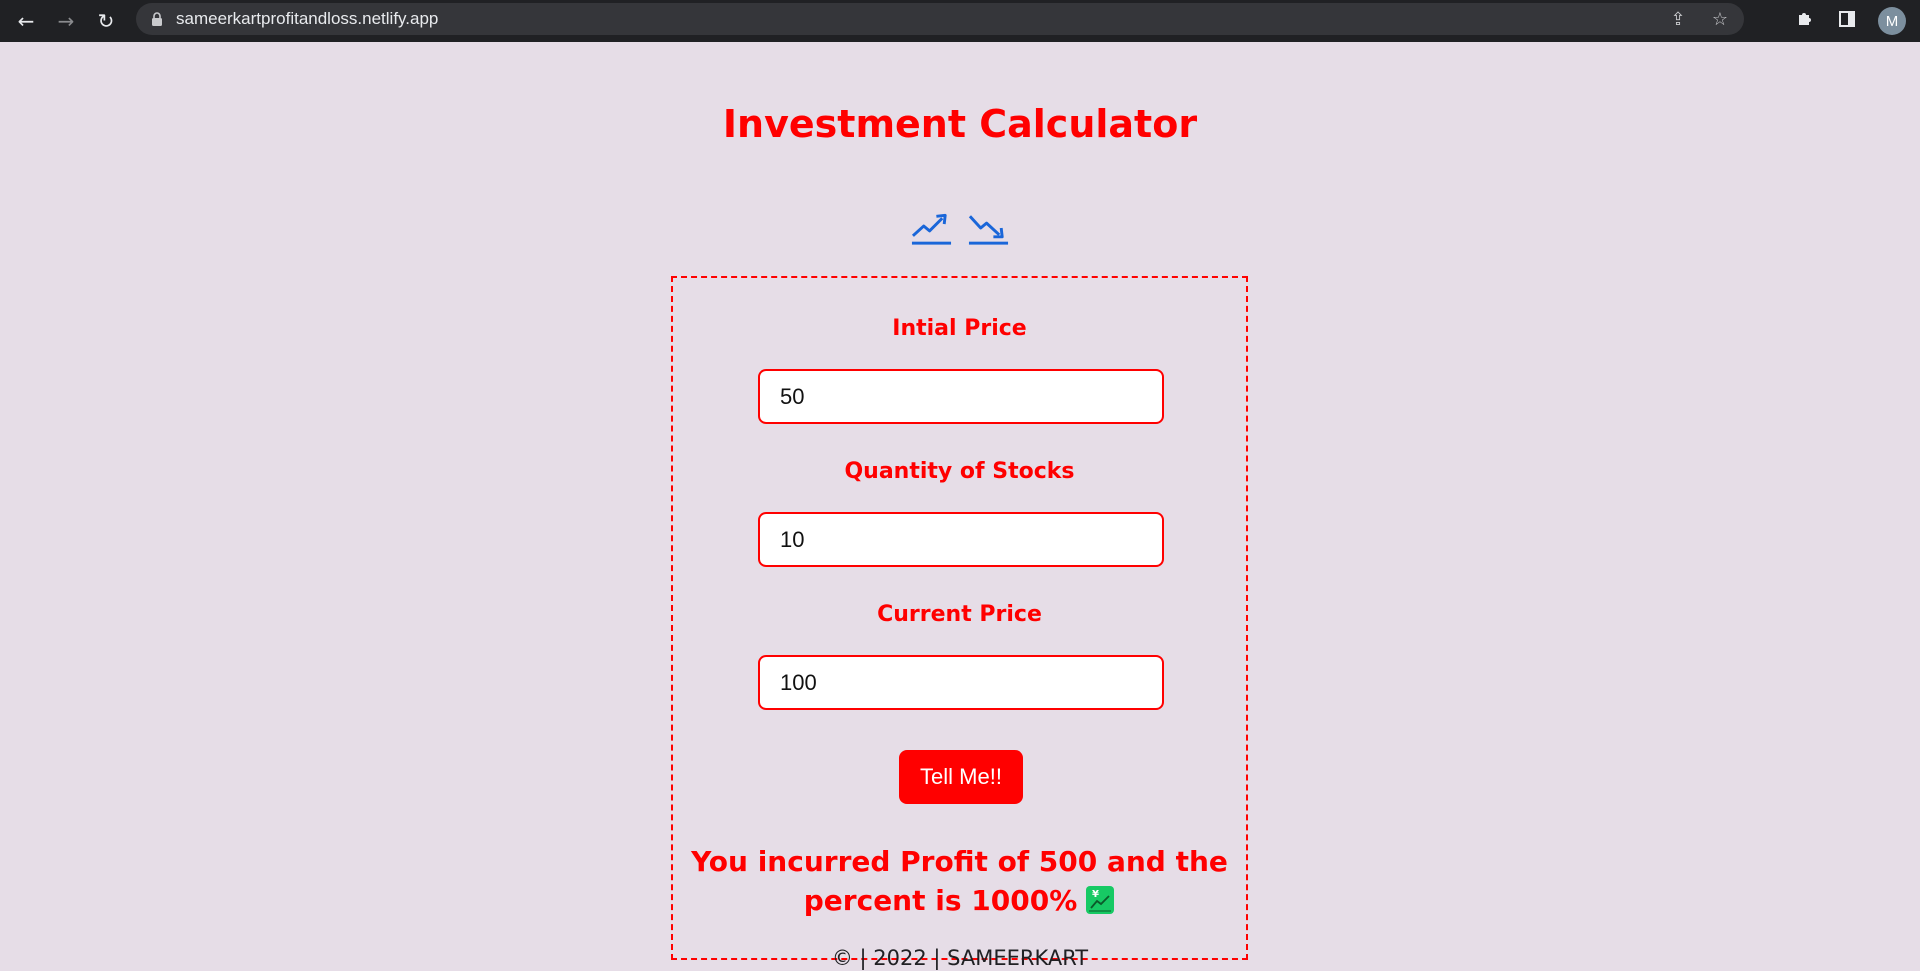  What do you see at coordinates (959, 861) in the screenshot?
I see `result-line-1: You incurred Profit of 500 and the` at bounding box center [959, 861].